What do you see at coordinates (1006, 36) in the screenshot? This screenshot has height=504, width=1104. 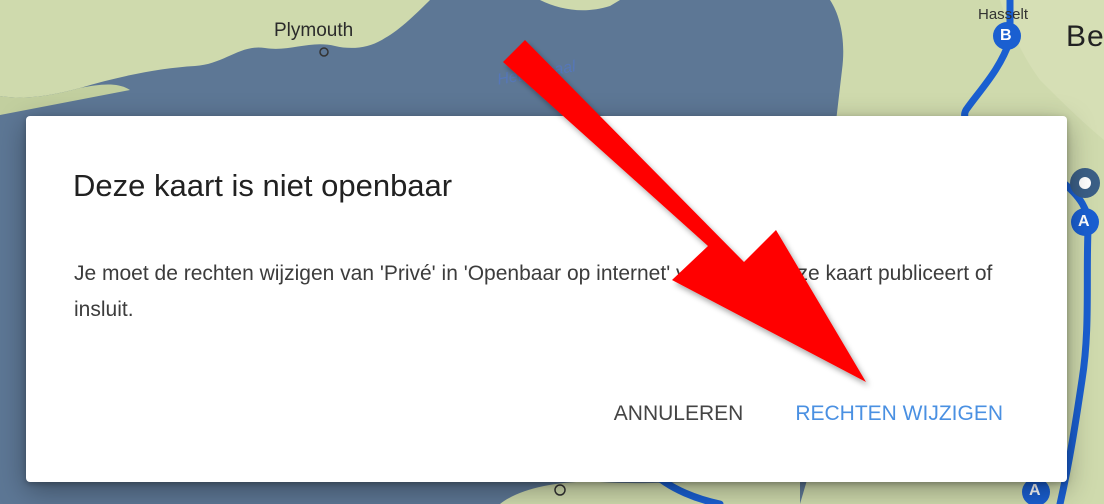 I see `route-marker-b: B` at bounding box center [1006, 36].